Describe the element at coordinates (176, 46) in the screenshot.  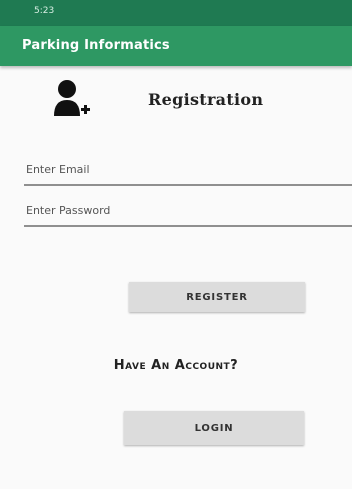
I see `app-bar: Parking Informatics` at that location.